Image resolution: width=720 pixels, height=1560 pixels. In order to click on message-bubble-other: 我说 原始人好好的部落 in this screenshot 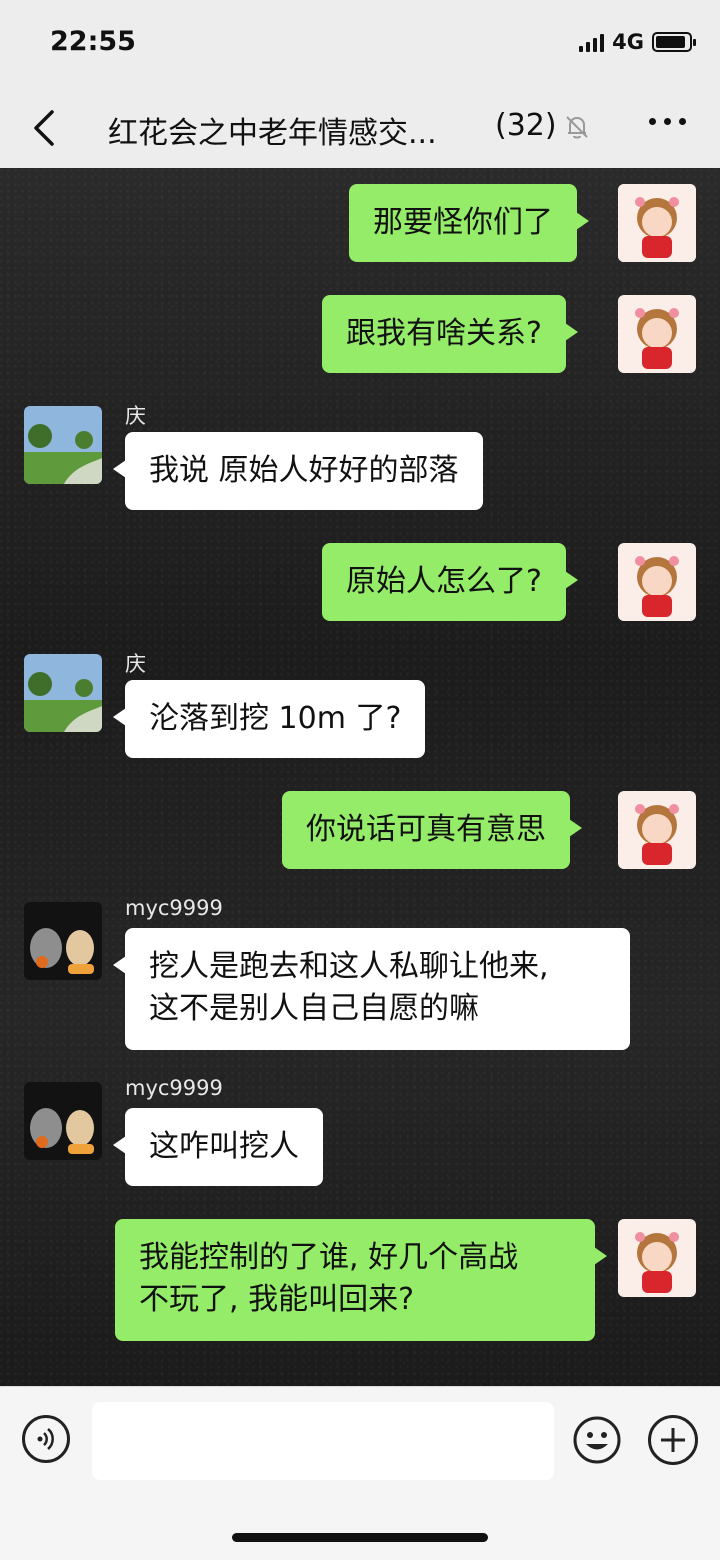, I will do `click(298, 471)`.